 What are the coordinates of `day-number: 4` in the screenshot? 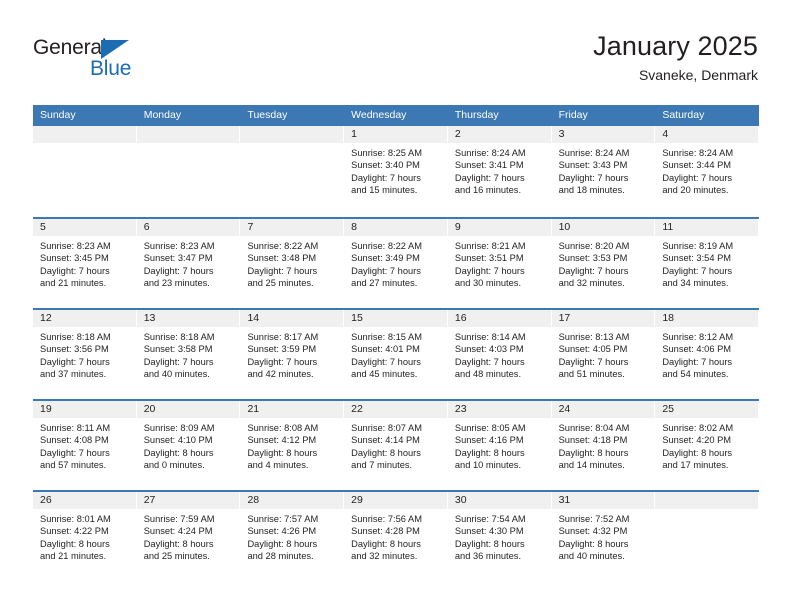 It's located at (707, 134).